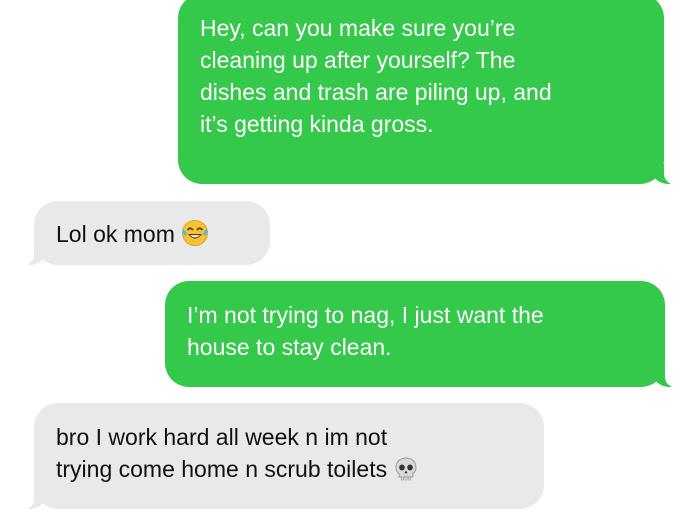 The height and width of the screenshot is (524, 700). I want to click on message-line: house to stay clean., so click(289, 347).